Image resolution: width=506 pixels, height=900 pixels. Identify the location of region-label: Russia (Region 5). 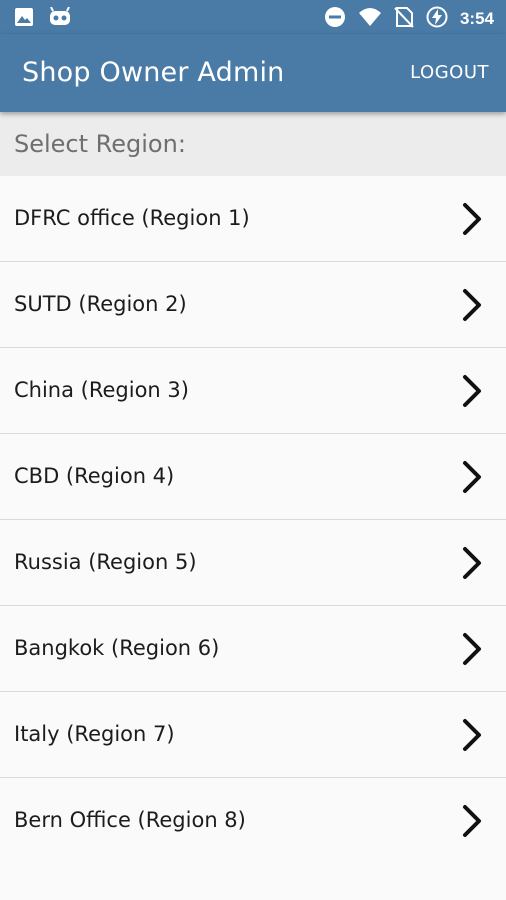
(105, 562).